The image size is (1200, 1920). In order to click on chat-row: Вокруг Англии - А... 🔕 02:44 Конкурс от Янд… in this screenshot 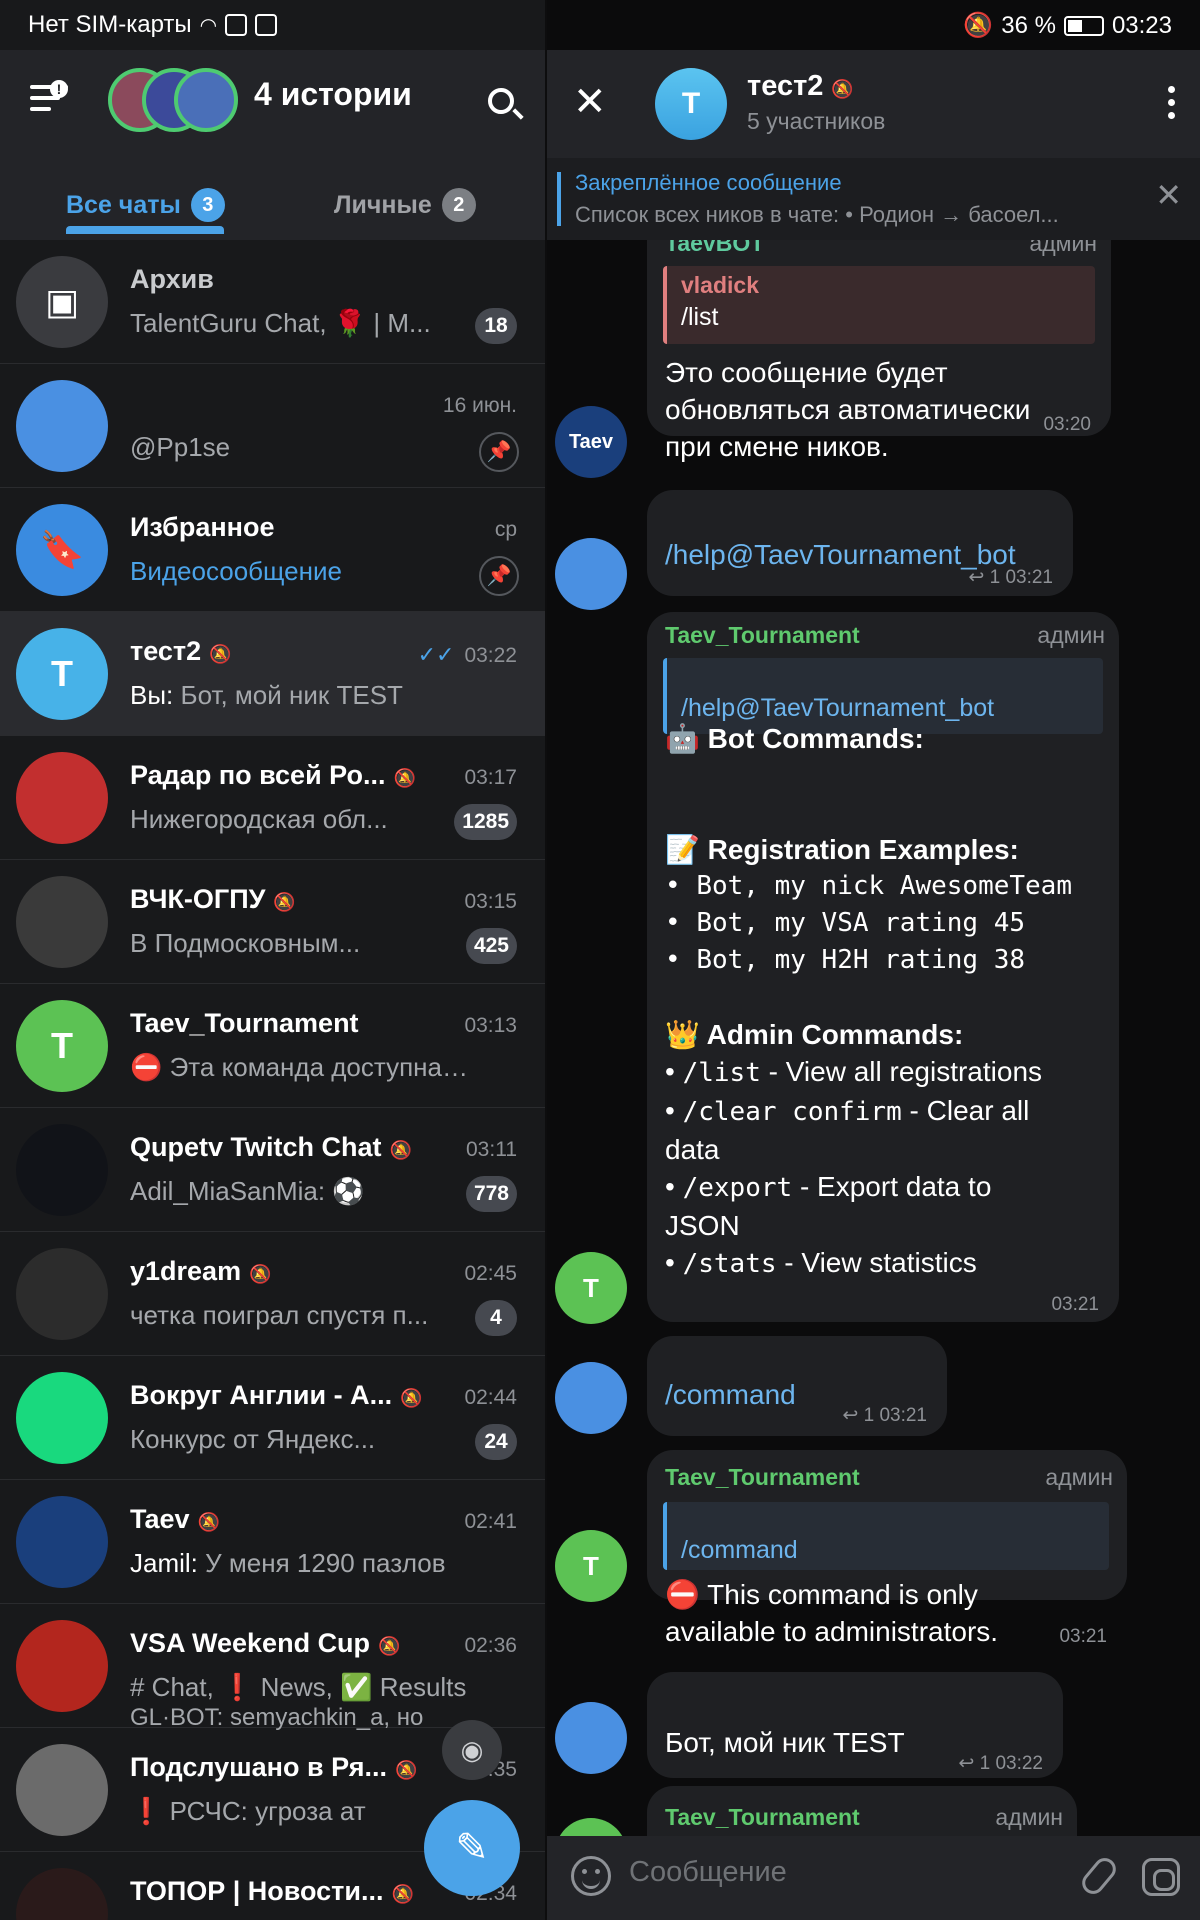, I will do `click(272, 1418)`.